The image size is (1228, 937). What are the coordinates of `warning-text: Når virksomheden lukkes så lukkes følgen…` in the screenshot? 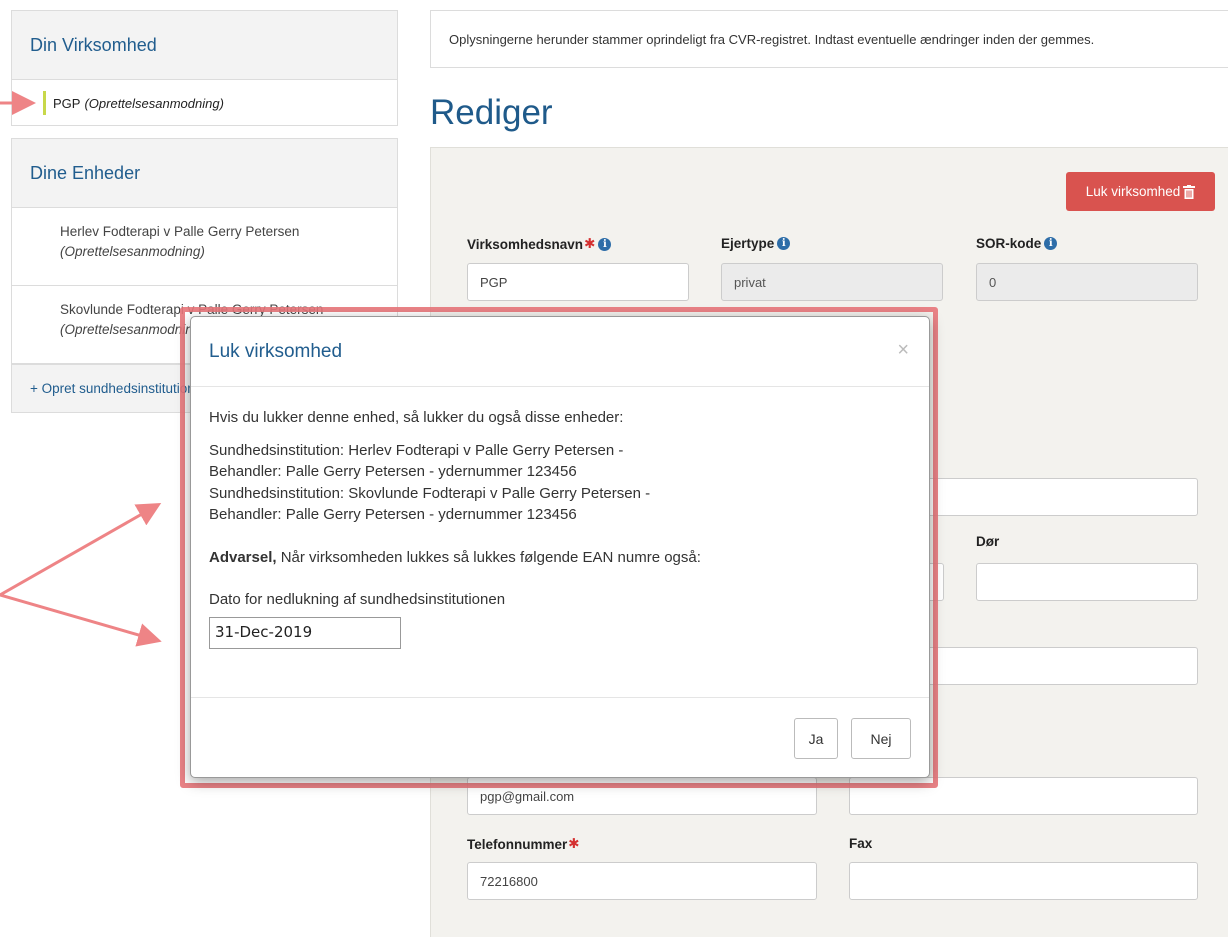 It's located at (488, 557).